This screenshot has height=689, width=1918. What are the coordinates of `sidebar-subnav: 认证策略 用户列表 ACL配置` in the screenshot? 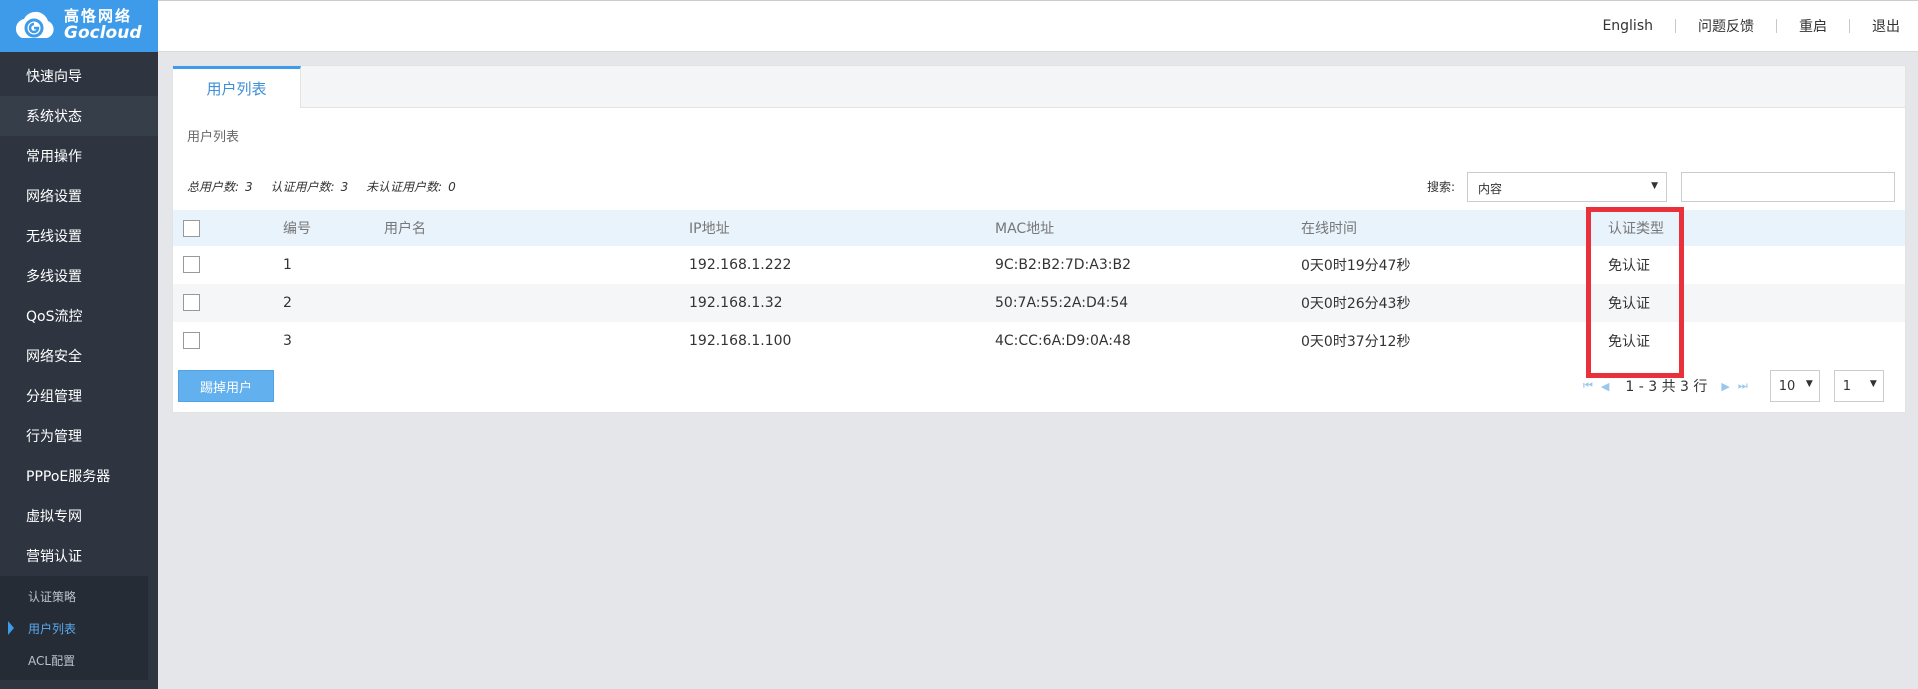 It's located at (74, 628).